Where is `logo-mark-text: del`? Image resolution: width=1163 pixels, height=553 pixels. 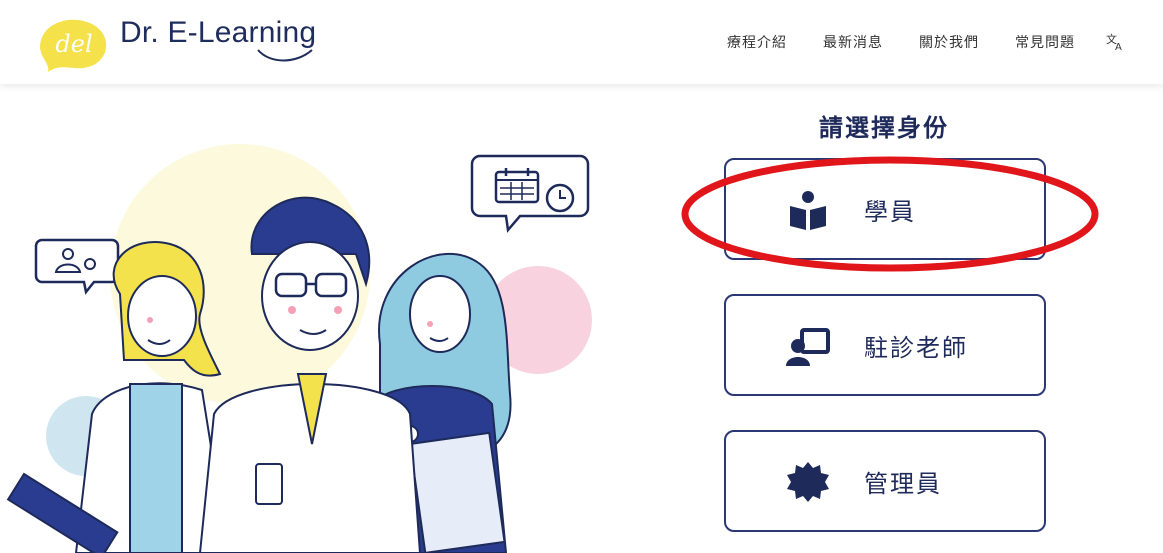 logo-mark-text: del is located at coordinates (73, 44).